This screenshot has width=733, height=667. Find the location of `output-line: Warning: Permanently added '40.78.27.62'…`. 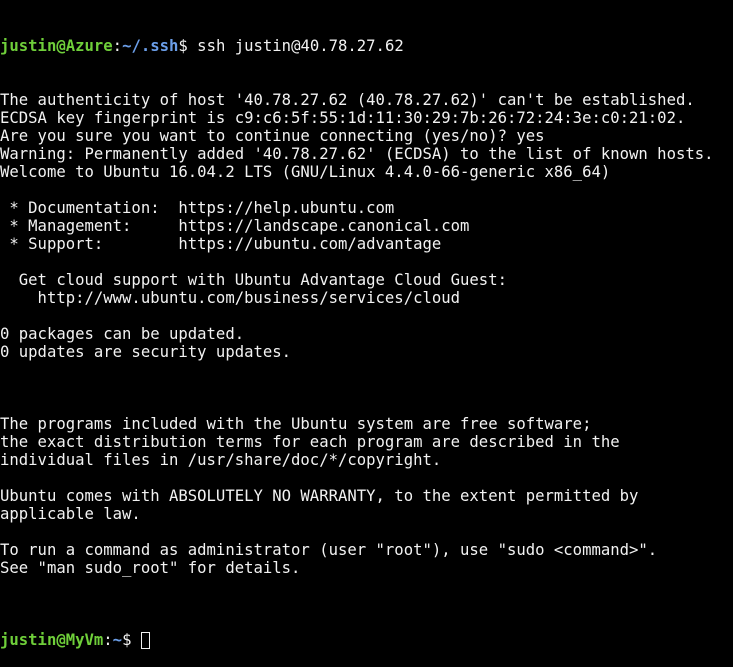

output-line: Warning: Permanently added '40.78.27.62'… is located at coordinates (357, 154).